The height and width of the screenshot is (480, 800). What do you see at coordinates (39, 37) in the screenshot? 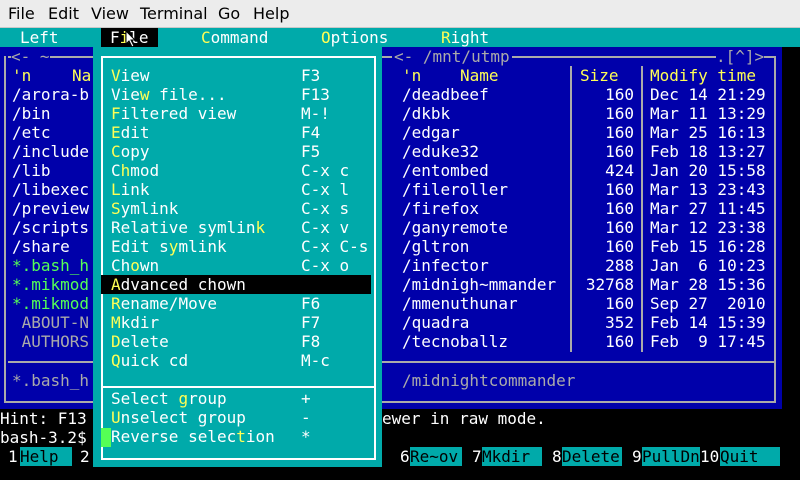
I see `mc-menu-left: Left` at bounding box center [39, 37].